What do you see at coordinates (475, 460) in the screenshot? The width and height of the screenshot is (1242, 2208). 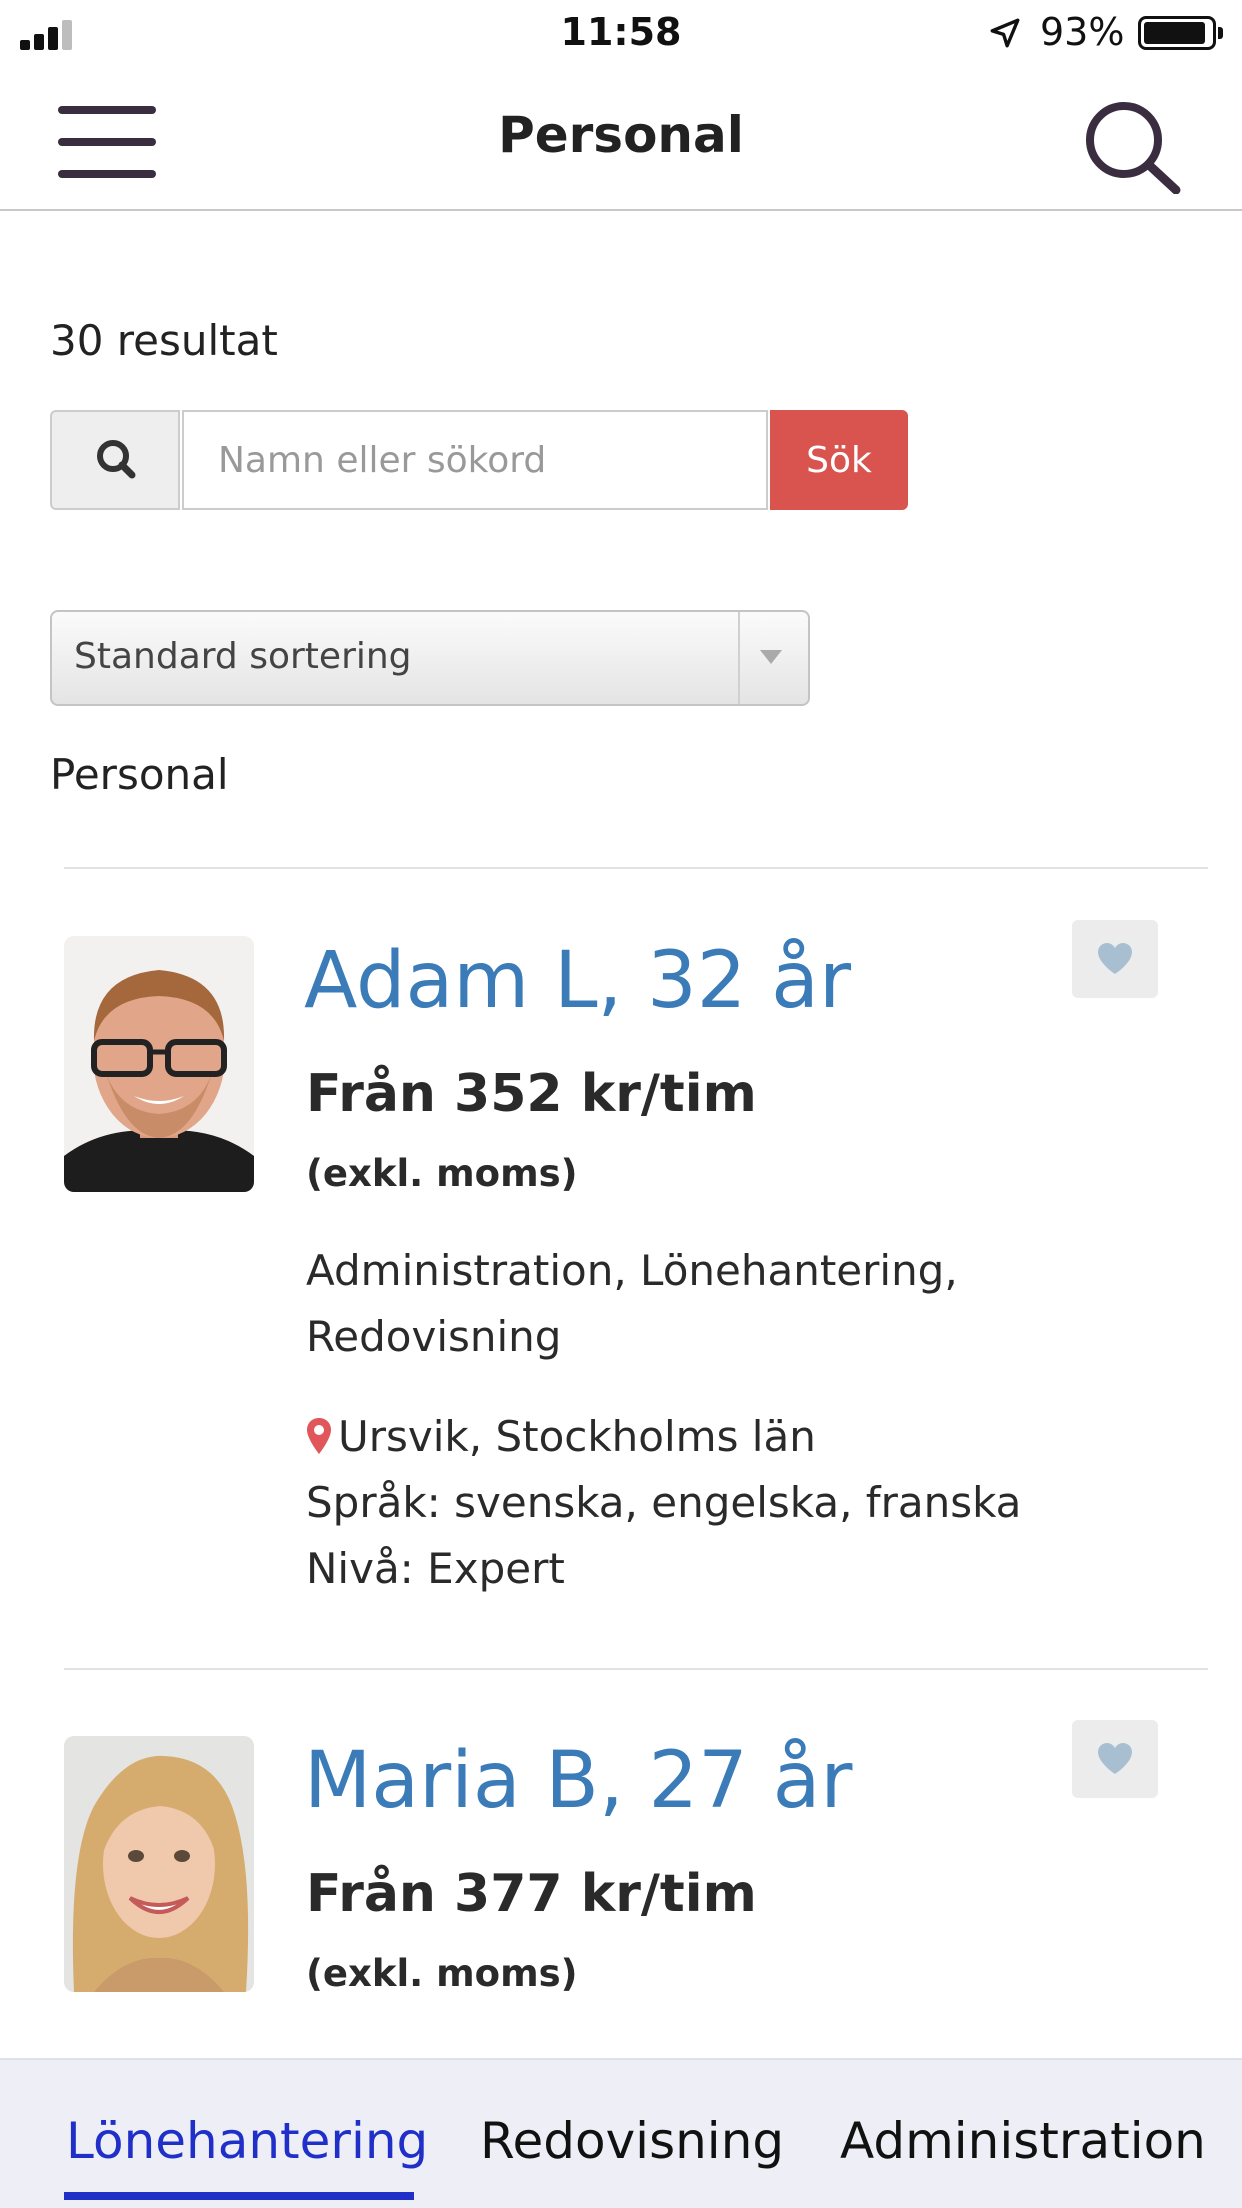 I see `search-input` at bounding box center [475, 460].